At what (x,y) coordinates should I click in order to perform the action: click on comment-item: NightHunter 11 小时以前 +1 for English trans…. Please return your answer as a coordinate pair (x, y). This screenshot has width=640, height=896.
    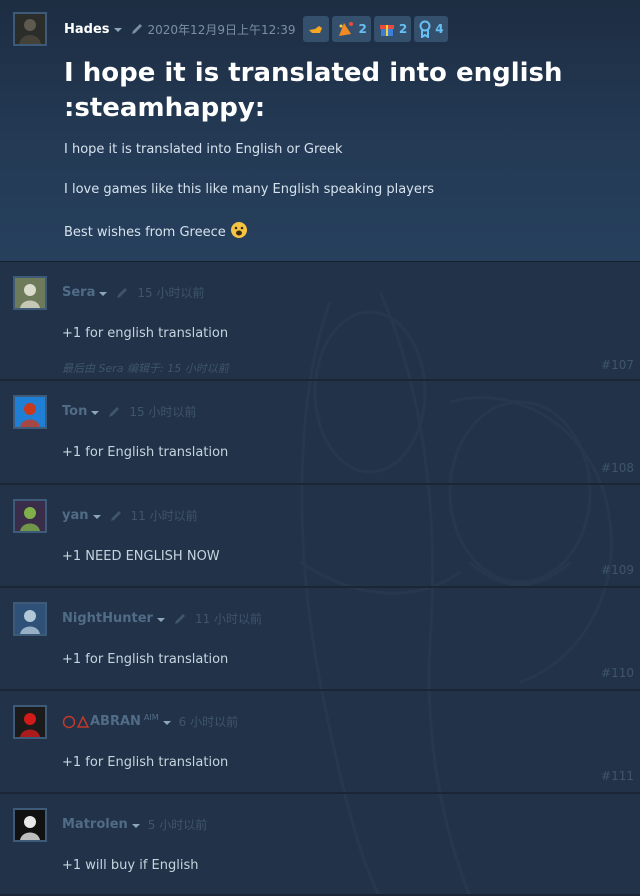
    Looking at the image, I should click on (320, 639).